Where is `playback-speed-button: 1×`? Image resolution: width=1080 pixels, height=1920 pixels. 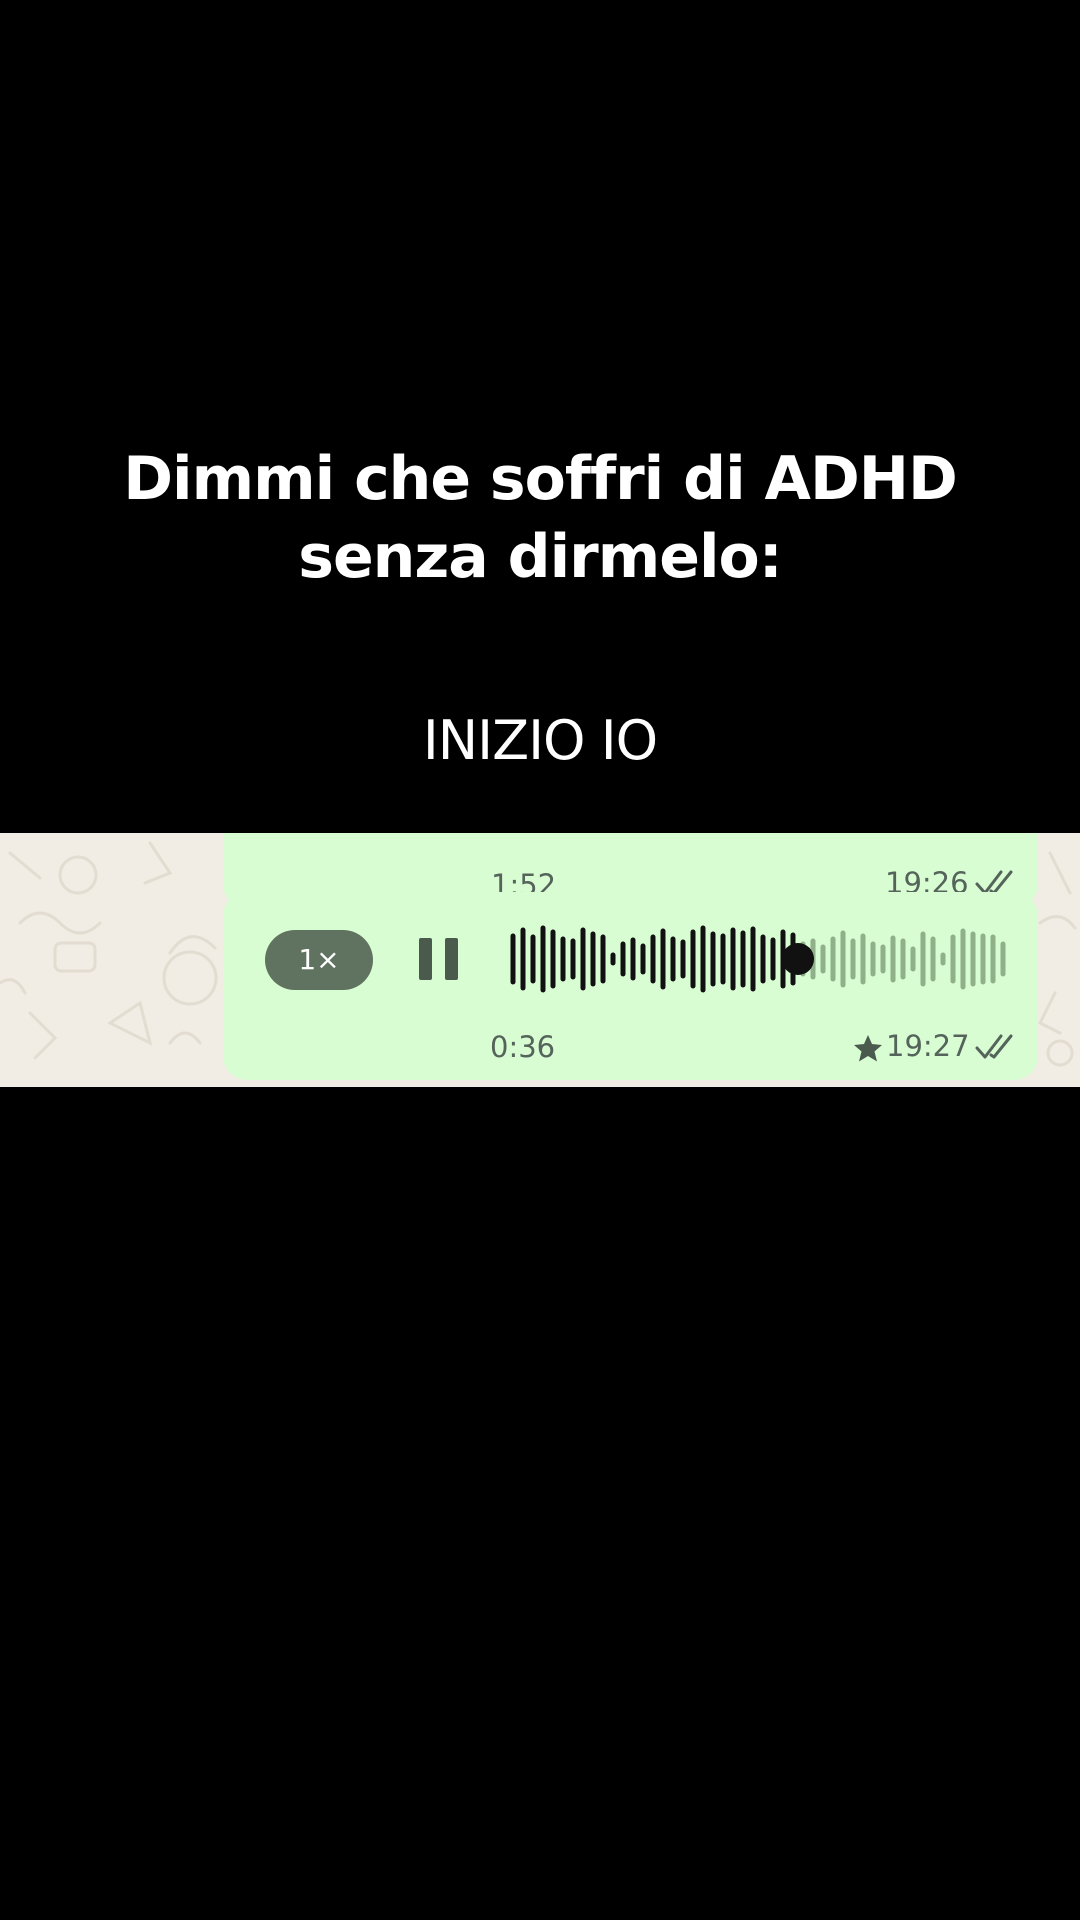
playback-speed-button: 1× is located at coordinates (319, 960).